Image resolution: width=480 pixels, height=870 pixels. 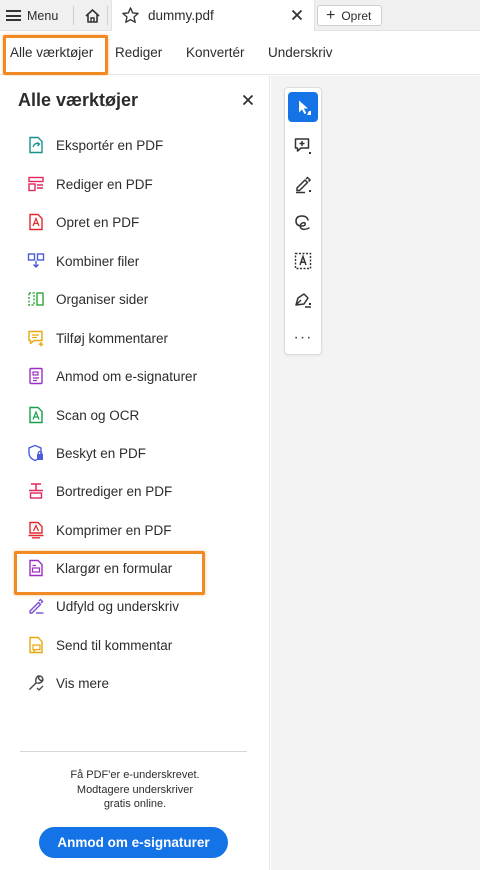 What do you see at coordinates (114, 530) in the screenshot?
I see `tool-label: Komprimer en PDF` at bounding box center [114, 530].